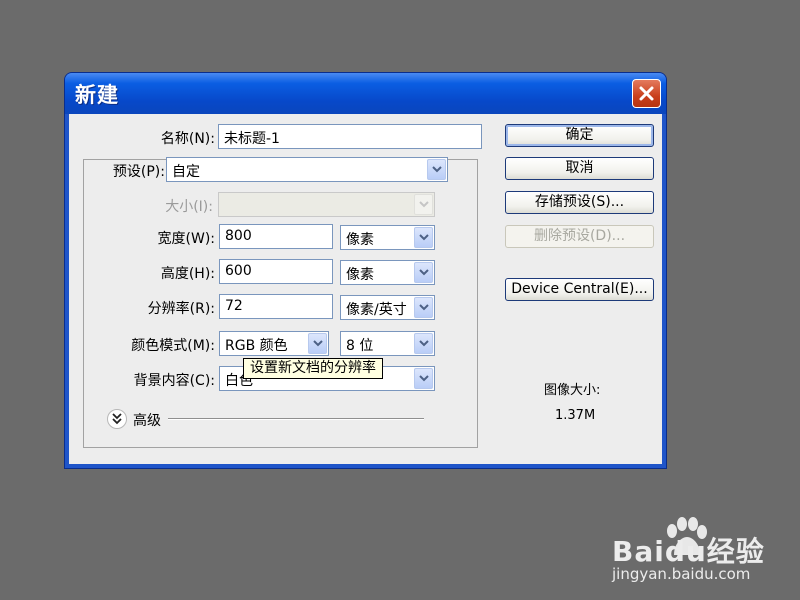  I want to click on color-mode-label: 颜色模式(M):, so click(173, 346).